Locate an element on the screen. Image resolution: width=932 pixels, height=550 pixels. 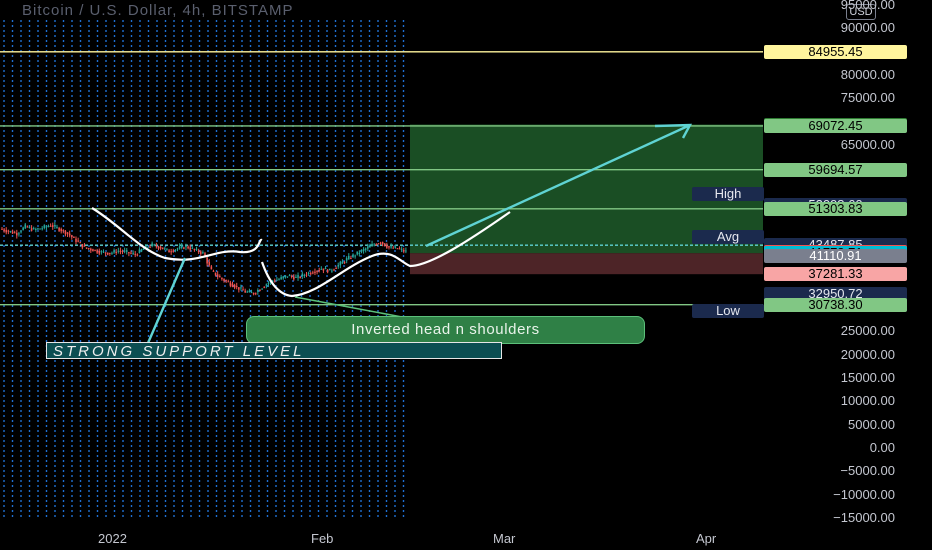
y-tick-label: 5000.00 is located at coordinates (871, 424).